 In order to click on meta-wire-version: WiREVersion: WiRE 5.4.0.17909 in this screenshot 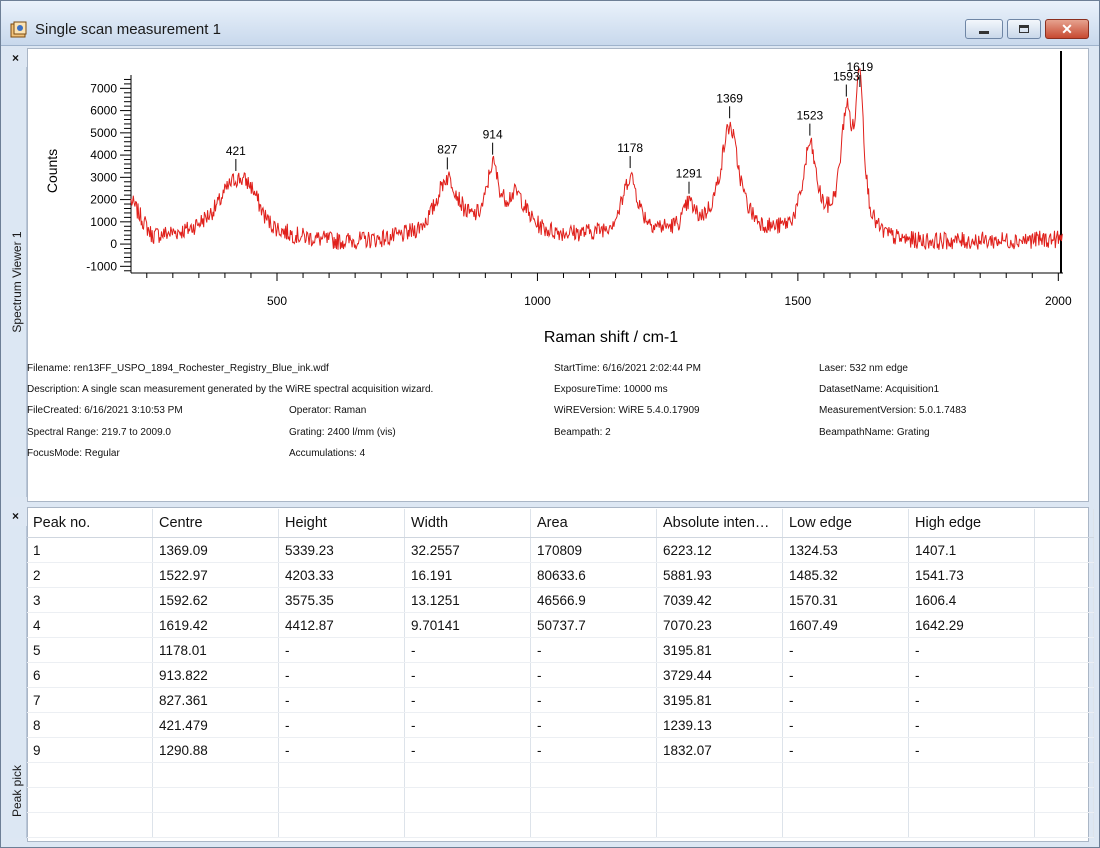, I will do `click(627, 410)`.